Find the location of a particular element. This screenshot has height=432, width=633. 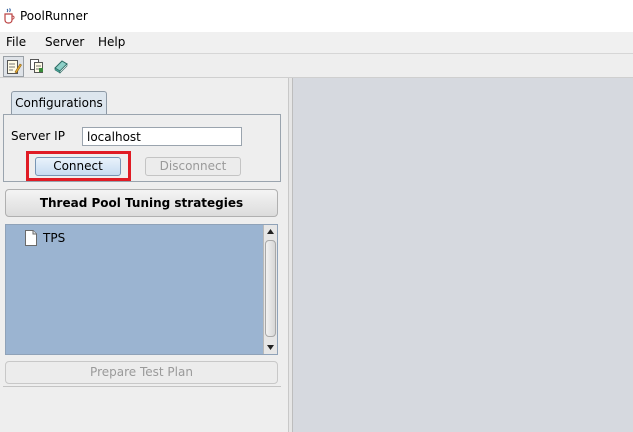

title-bar: PoolRunner is located at coordinates (316, 16).